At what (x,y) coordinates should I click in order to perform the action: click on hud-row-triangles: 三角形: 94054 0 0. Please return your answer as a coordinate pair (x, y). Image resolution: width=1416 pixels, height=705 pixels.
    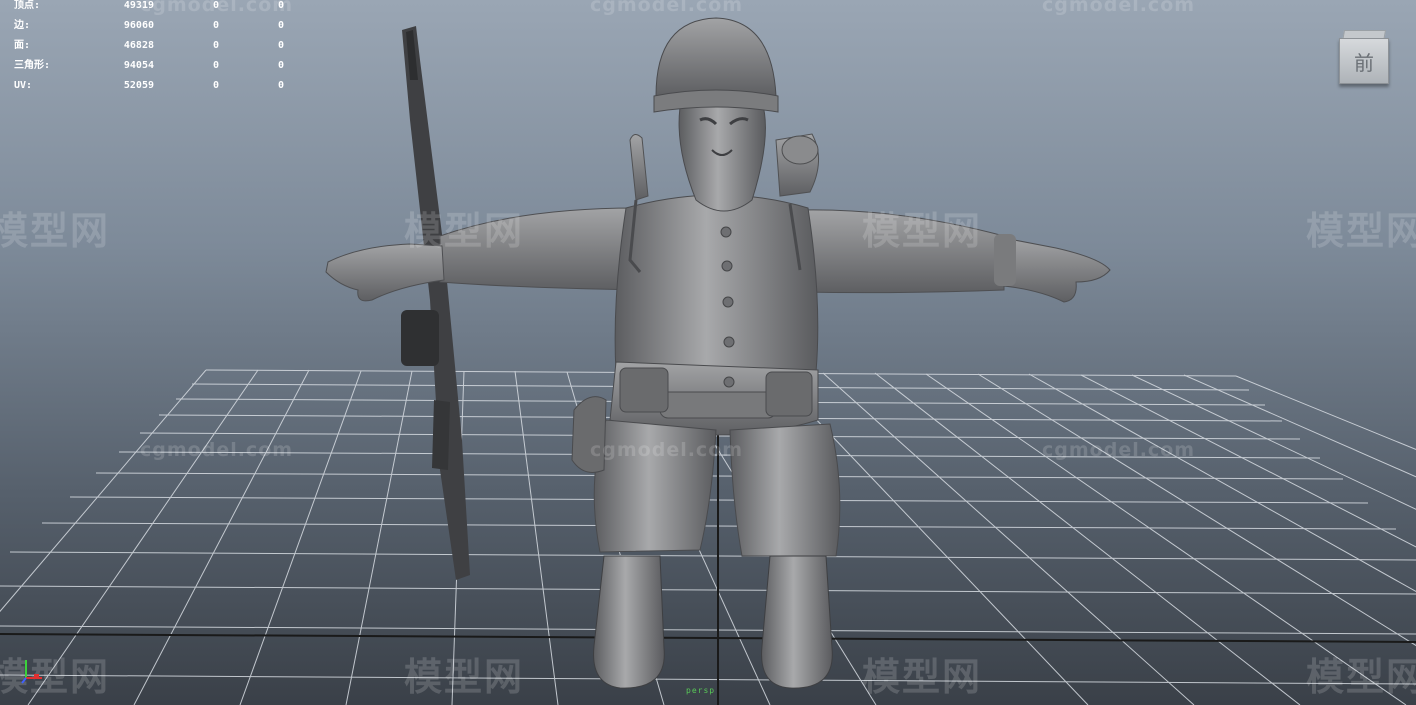
    Looking at the image, I should click on (149, 70).